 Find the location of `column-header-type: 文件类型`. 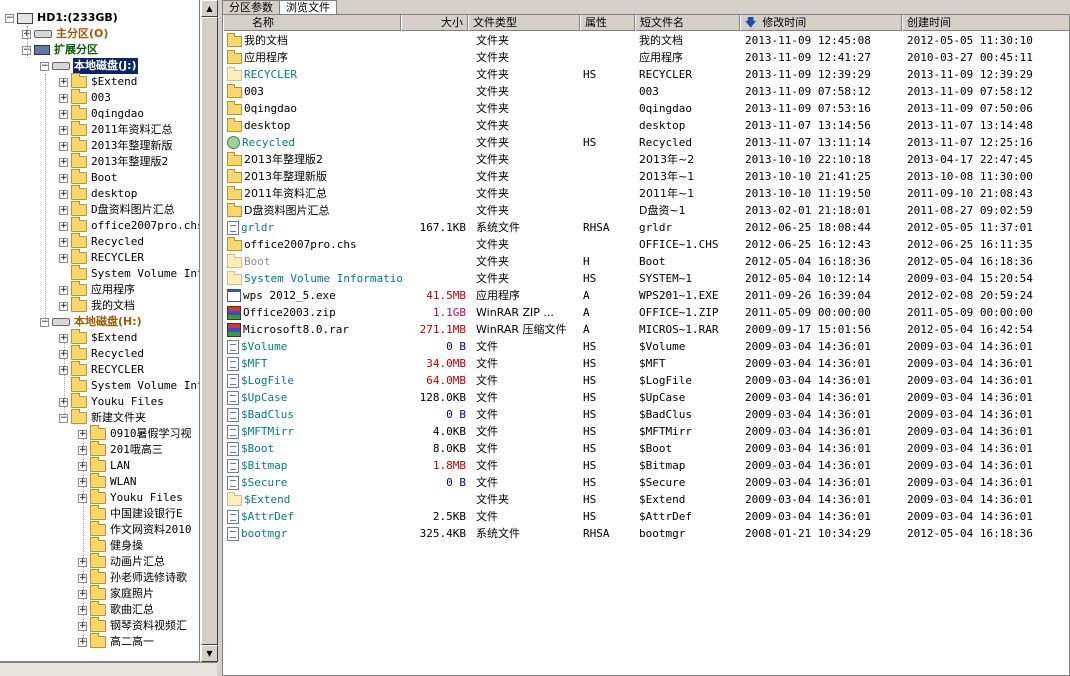

column-header-type: 文件类型 is located at coordinates (524, 23).